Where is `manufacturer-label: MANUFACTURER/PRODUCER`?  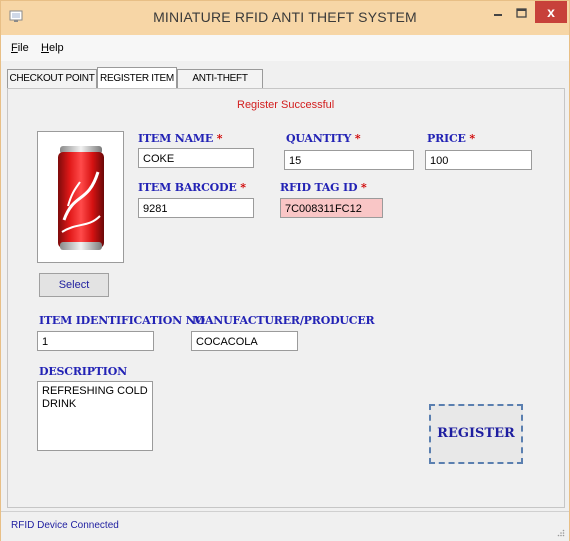
manufacturer-label: MANUFACTURER/PRODUCER is located at coordinates (284, 320).